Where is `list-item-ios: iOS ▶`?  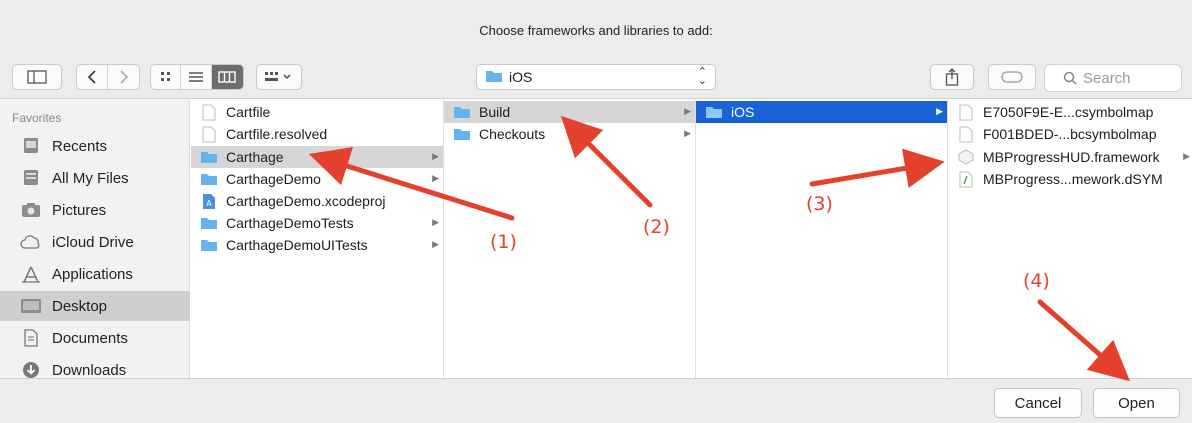 list-item-ios: iOS ▶ is located at coordinates (821, 112).